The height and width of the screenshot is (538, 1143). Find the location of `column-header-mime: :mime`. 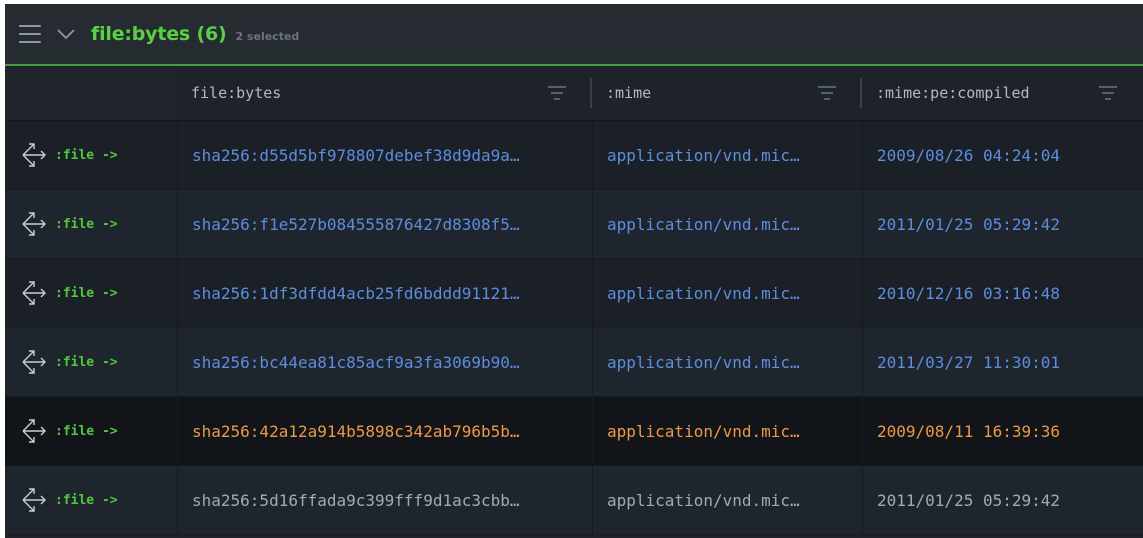

column-header-mime: :mime is located at coordinates (727, 93).